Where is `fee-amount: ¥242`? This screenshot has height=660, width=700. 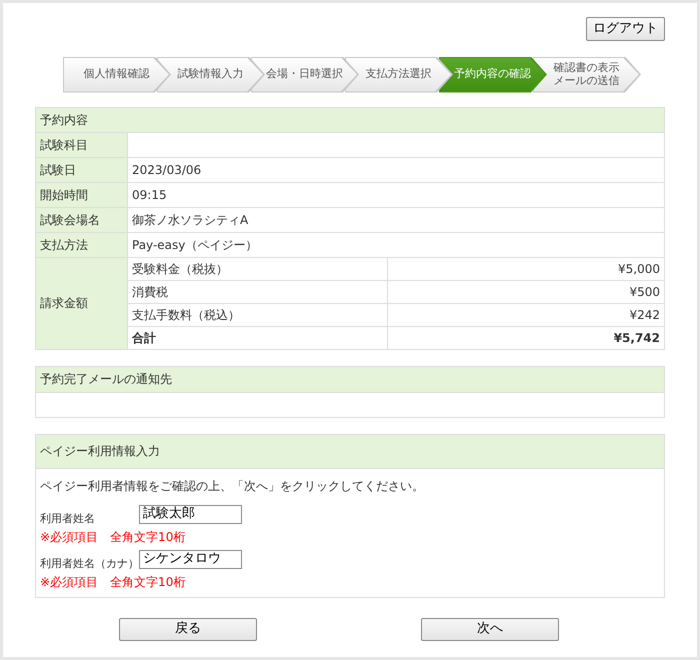
fee-amount: ¥242 is located at coordinates (526, 314).